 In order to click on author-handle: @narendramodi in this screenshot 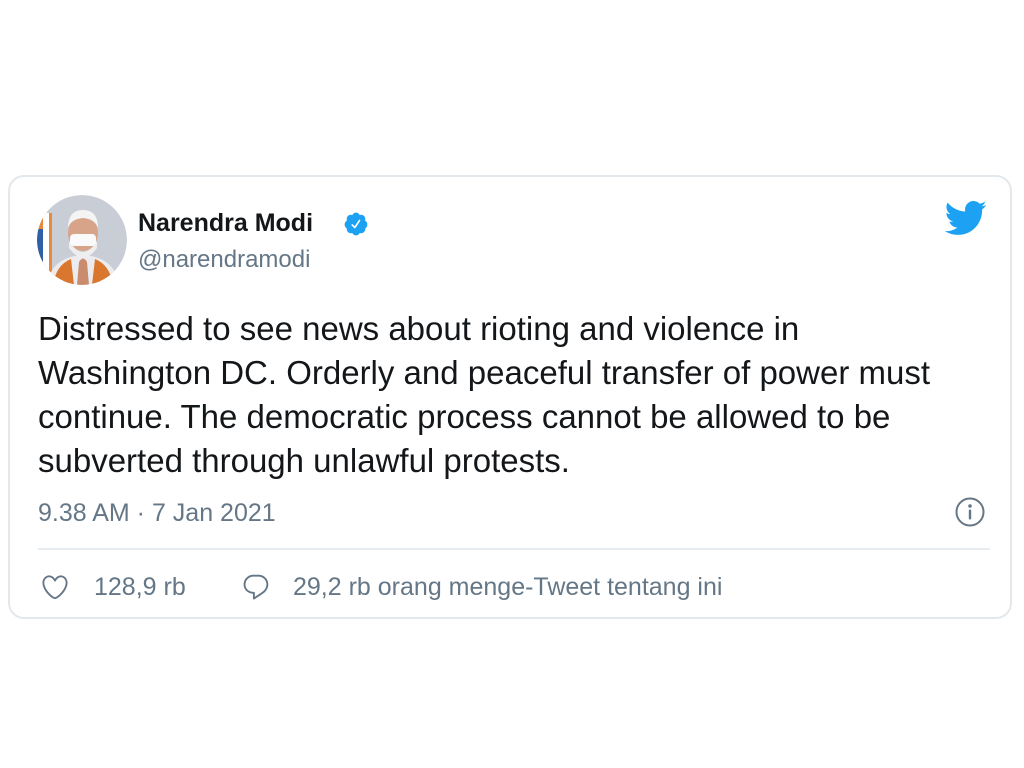, I will do `click(224, 260)`.